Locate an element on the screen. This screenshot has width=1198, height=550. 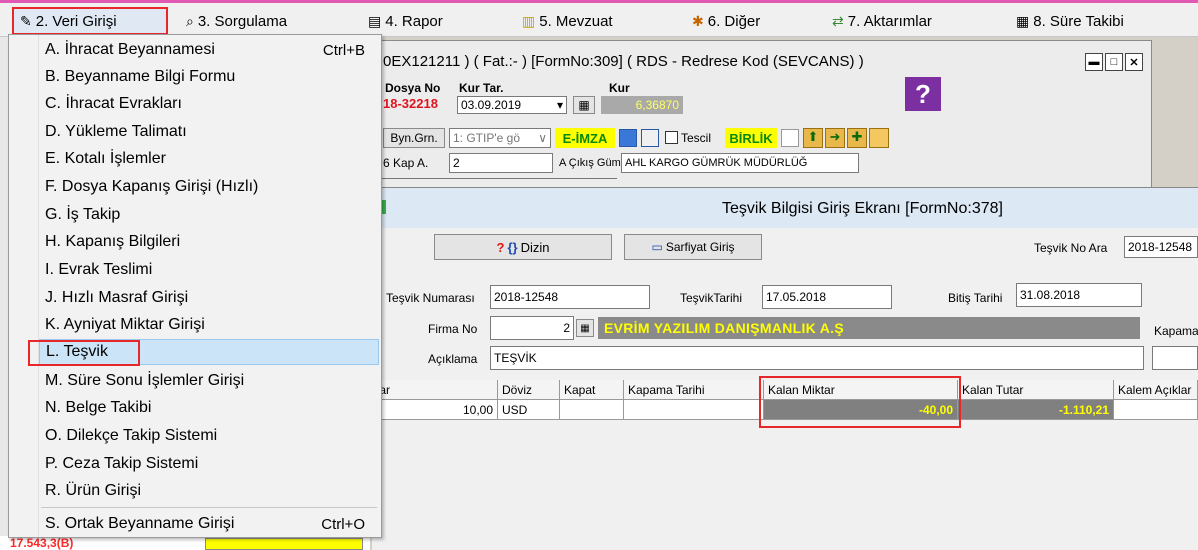
menu-item-label: G. İş Takip is located at coordinates (83, 214).